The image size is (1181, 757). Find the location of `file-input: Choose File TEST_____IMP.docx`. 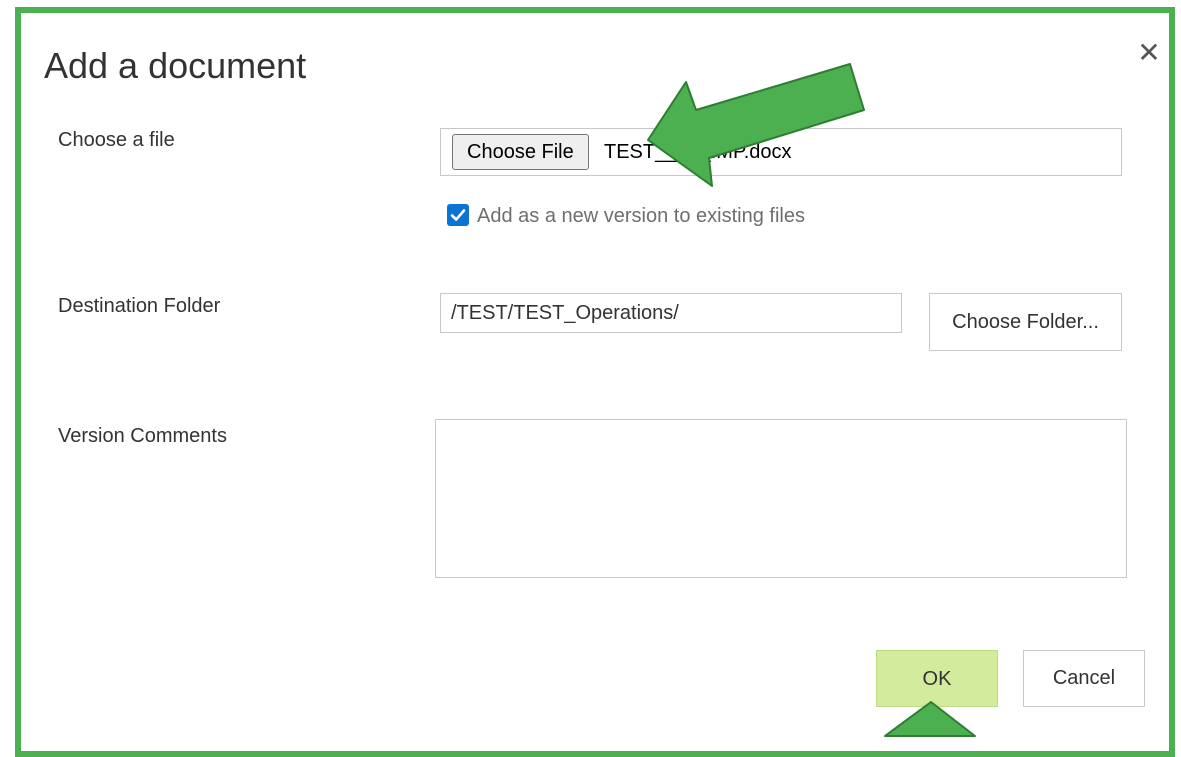

file-input: Choose File TEST_____IMP.docx is located at coordinates (781, 152).